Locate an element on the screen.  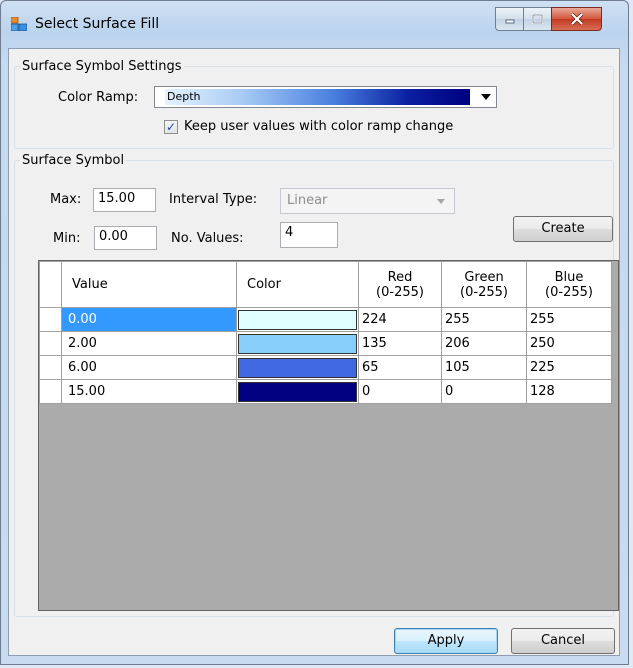
window-title: Select Surface Fill is located at coordinates (97, 24).